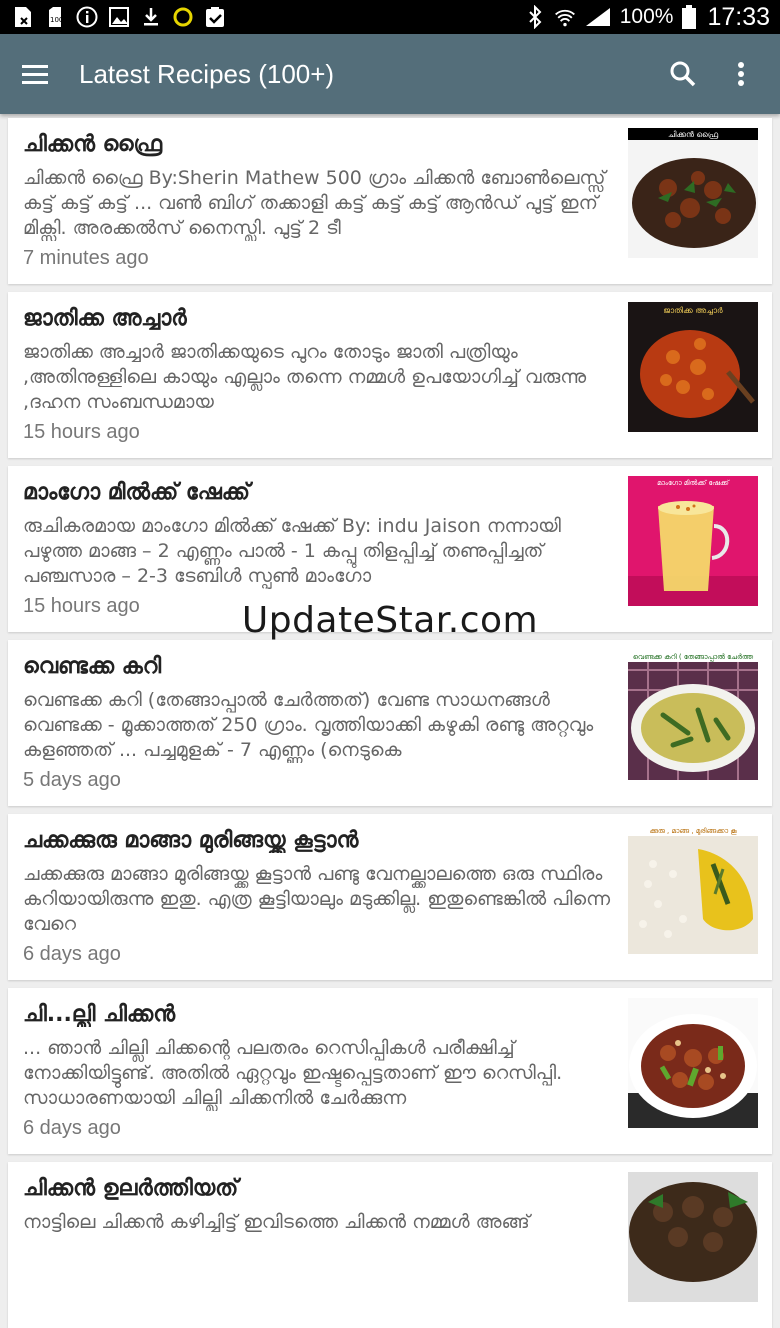  What do you see at coordinates (693, 134) in the screenshot?
I see `thumbnail-caption: ചിക്കൻ ഫ്രൈ` at bounding box center [693, 134].